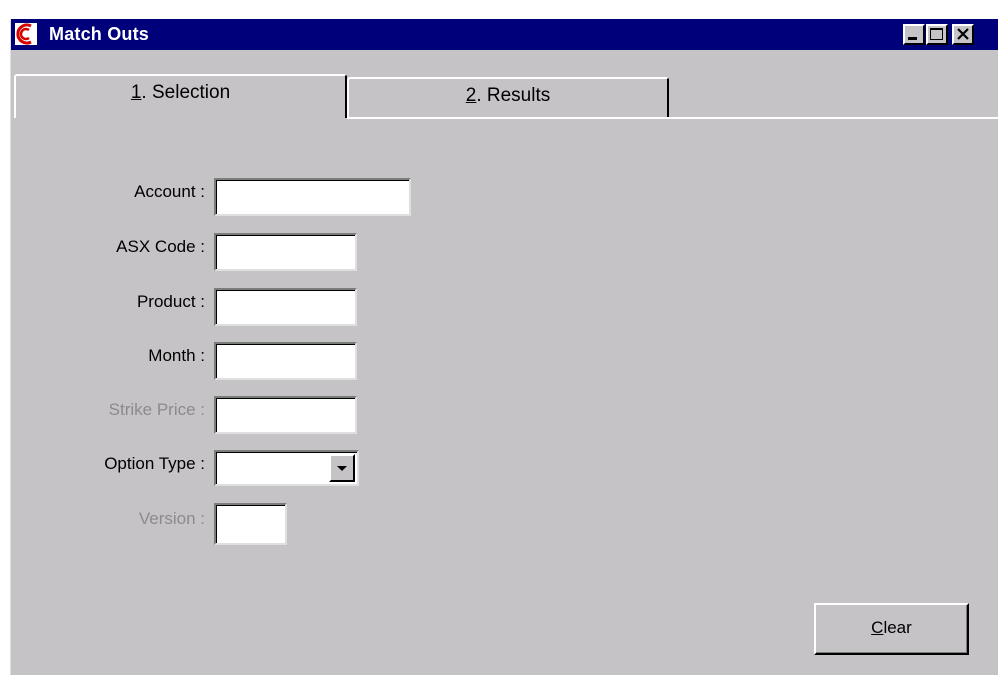  What do you see at coordinates (285, 415) in the screenshot?
I see `strike-price-input` at bounding box center [285, 415].